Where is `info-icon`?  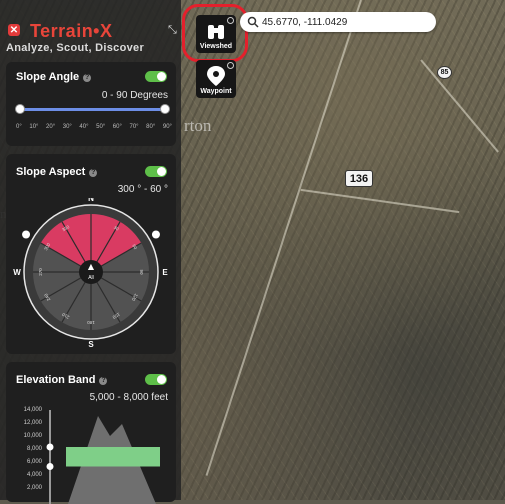 info-icon is located at coordinates (230, 65).